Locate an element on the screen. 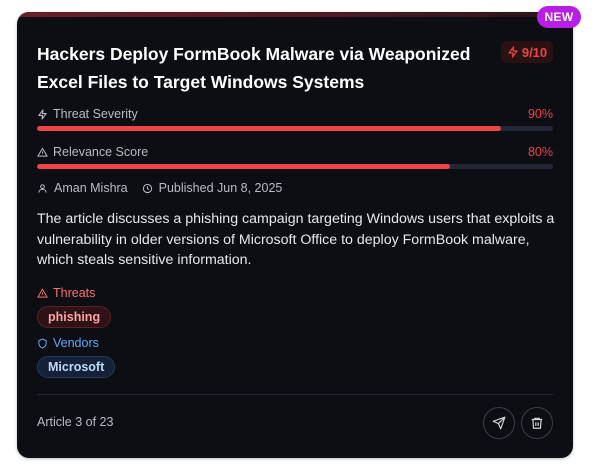 The image size is (600, 465). vendors-label: Vendors is located at coordinates (68, 343).